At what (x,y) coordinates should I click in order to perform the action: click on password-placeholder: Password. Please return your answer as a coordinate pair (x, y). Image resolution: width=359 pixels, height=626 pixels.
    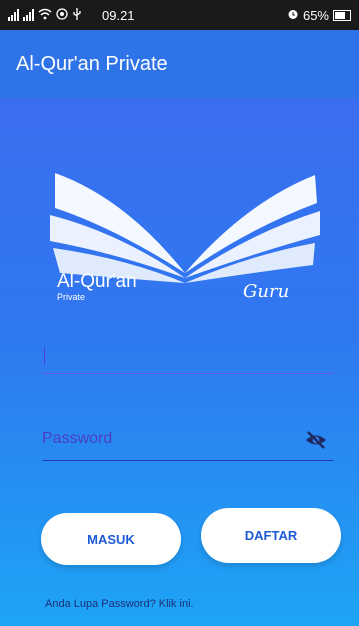
    Looking at the image, I should click on (77, 438).